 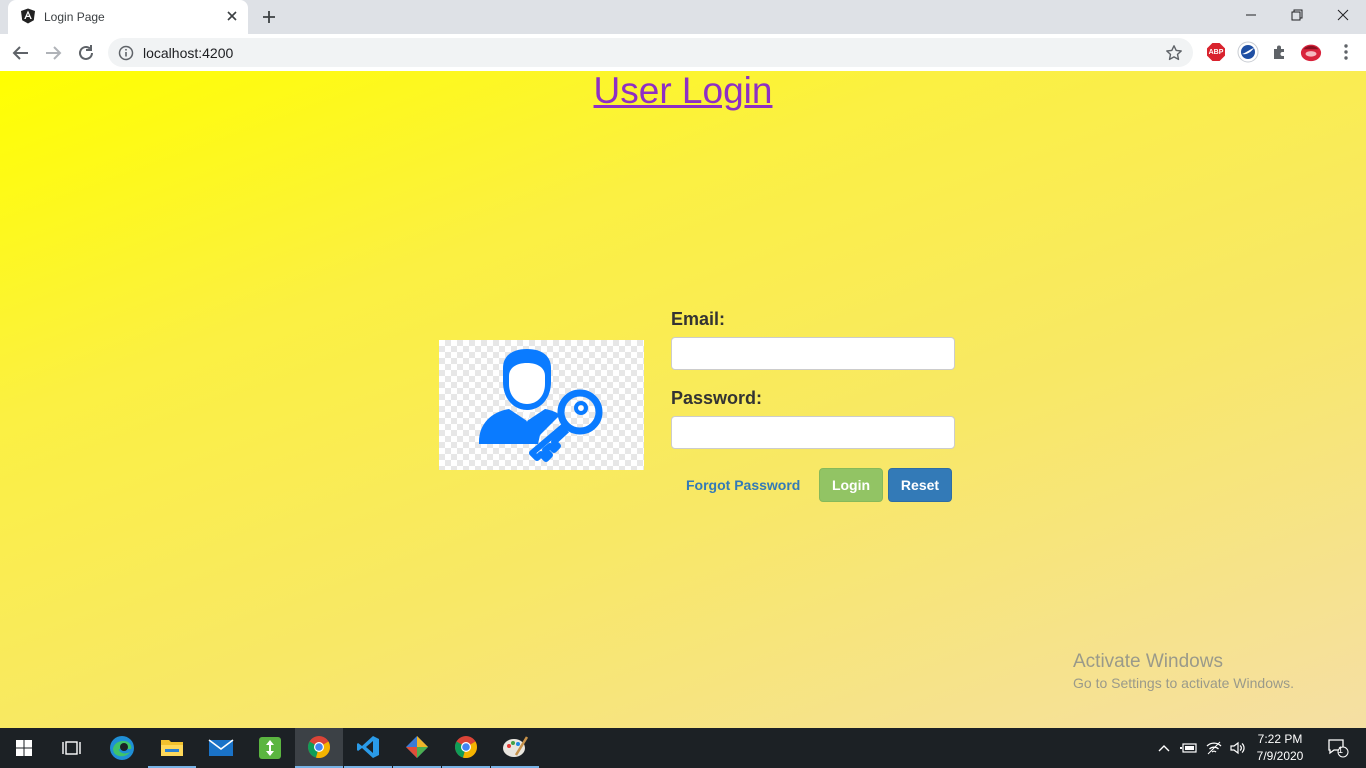 I want to click on wifi-icon, so click(x=1214, y=748).